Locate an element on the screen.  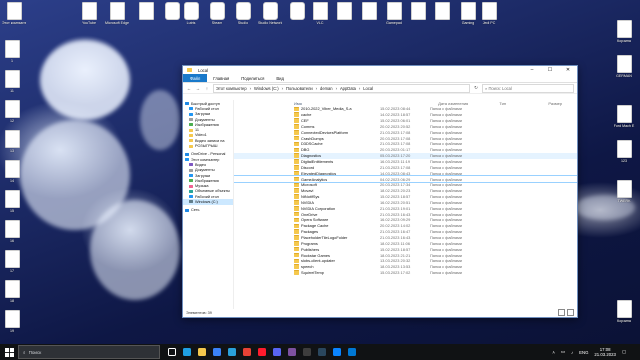
notifications-icon: ▢ is located at coordinates (624, 352).